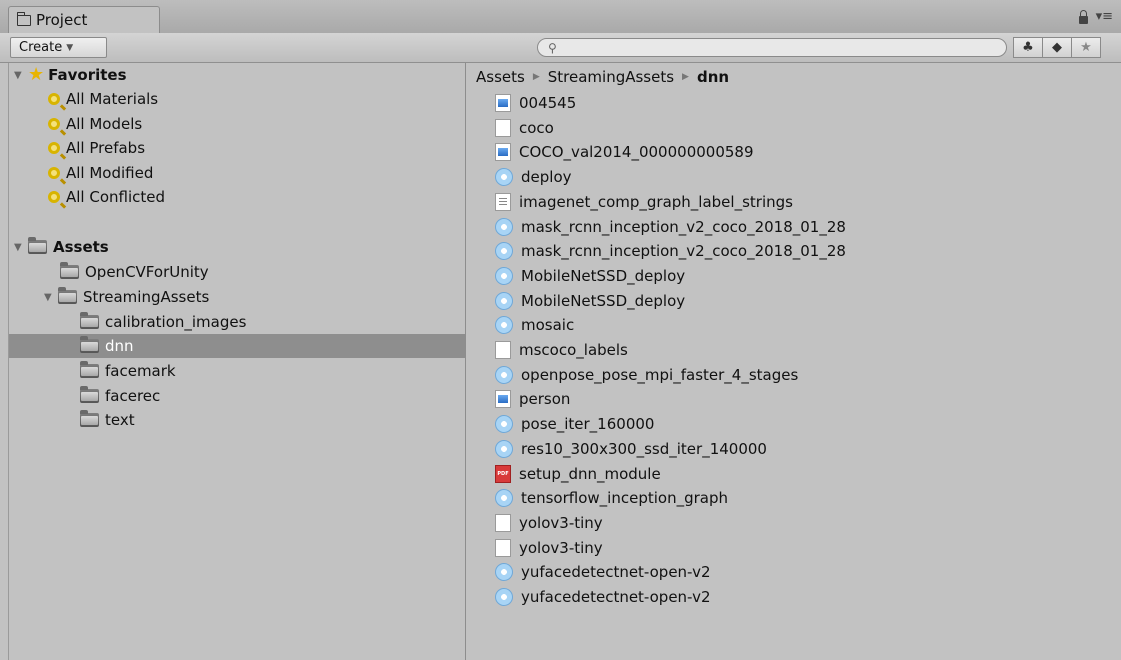  What do you see at coordinates (147, 272) in the screenshot?
I see `tree-item-label: OpenCVForUnity` at bounding box center [147, 272].